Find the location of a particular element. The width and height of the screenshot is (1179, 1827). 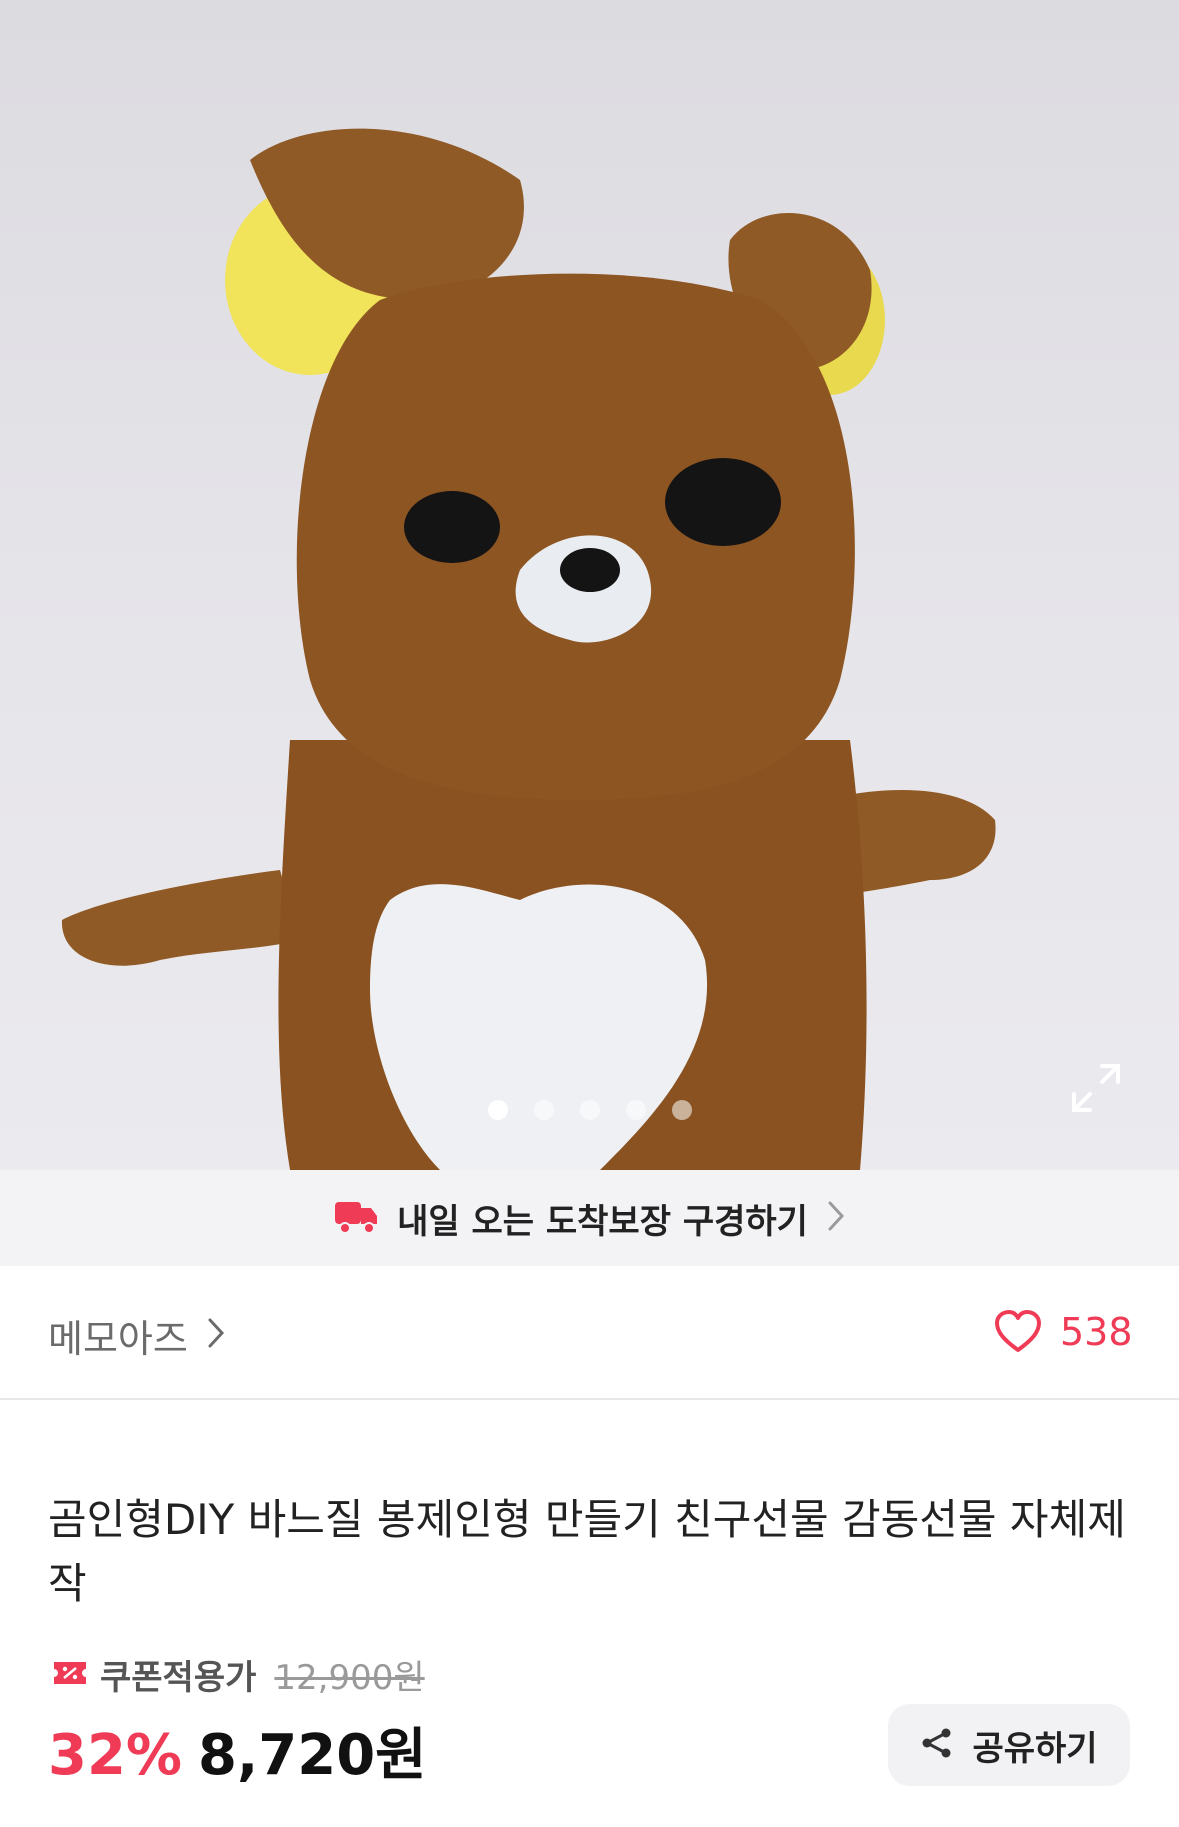

heart-icon is located at coordinates (1018, 1334).